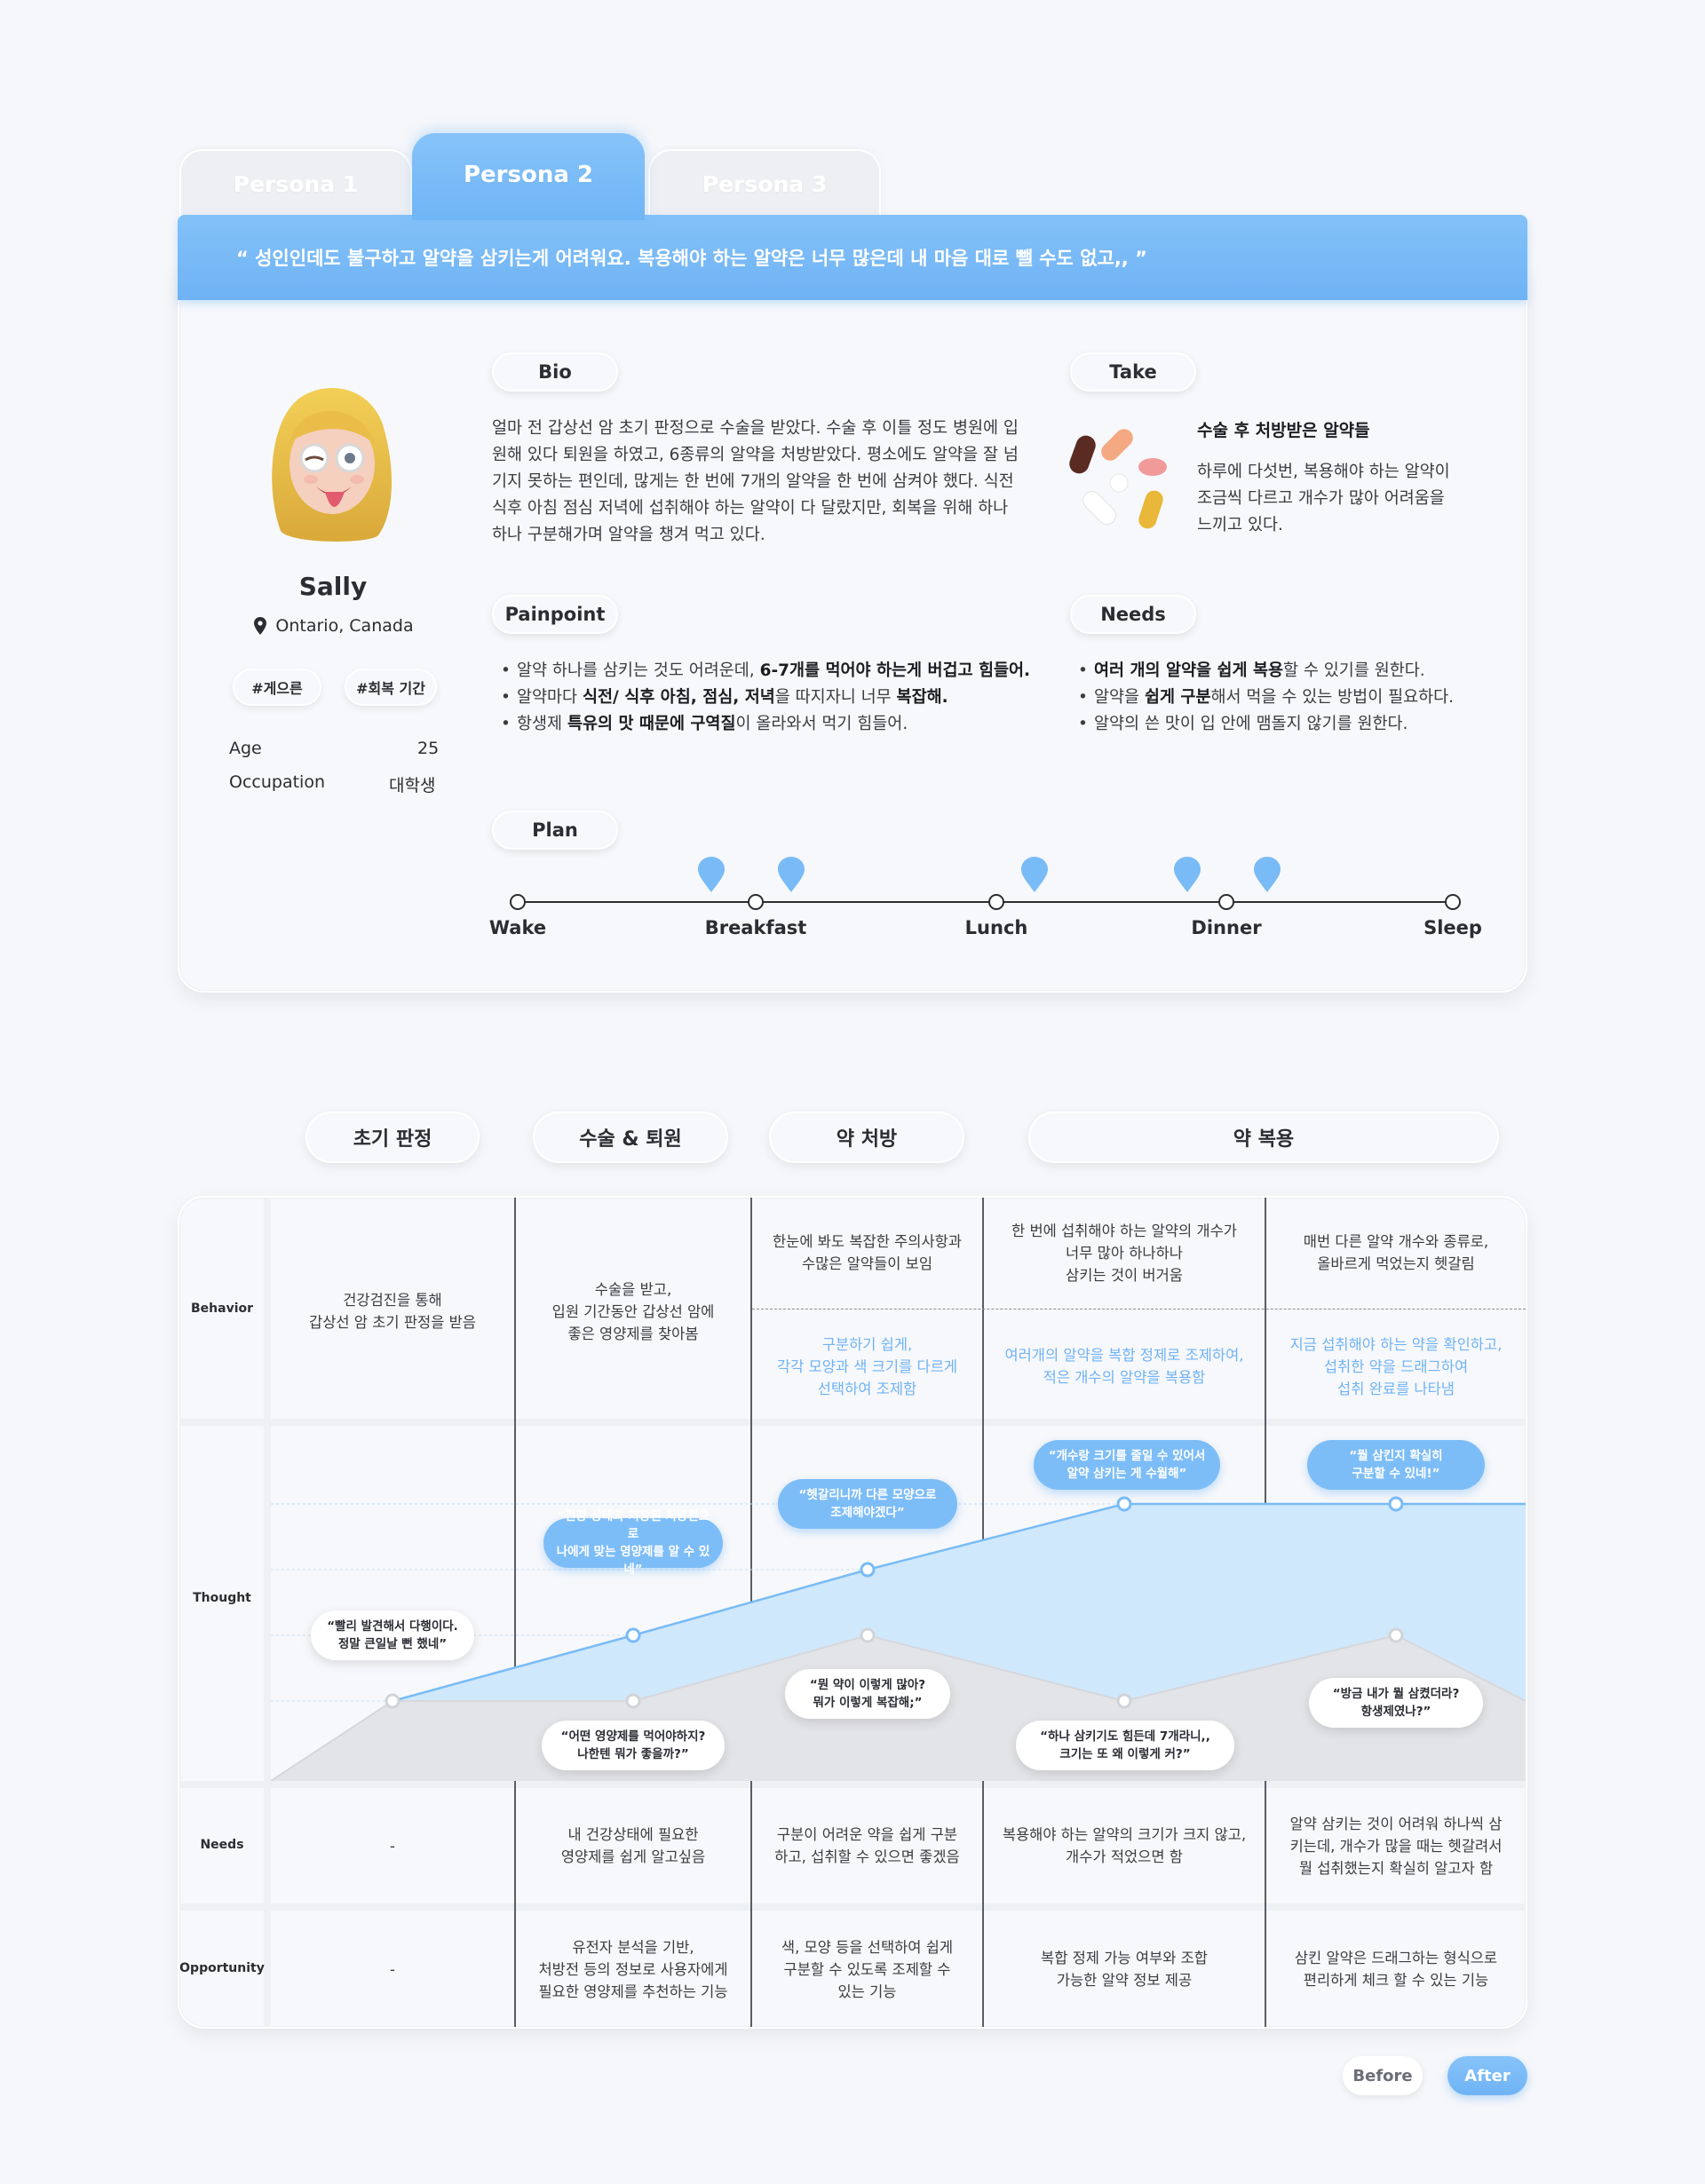 This screenshot has height=2184, width=1705. What do you see at coordinates (246, 748) in the screenshot?
I see `age-label: Age` at bounding box center [246, 748].